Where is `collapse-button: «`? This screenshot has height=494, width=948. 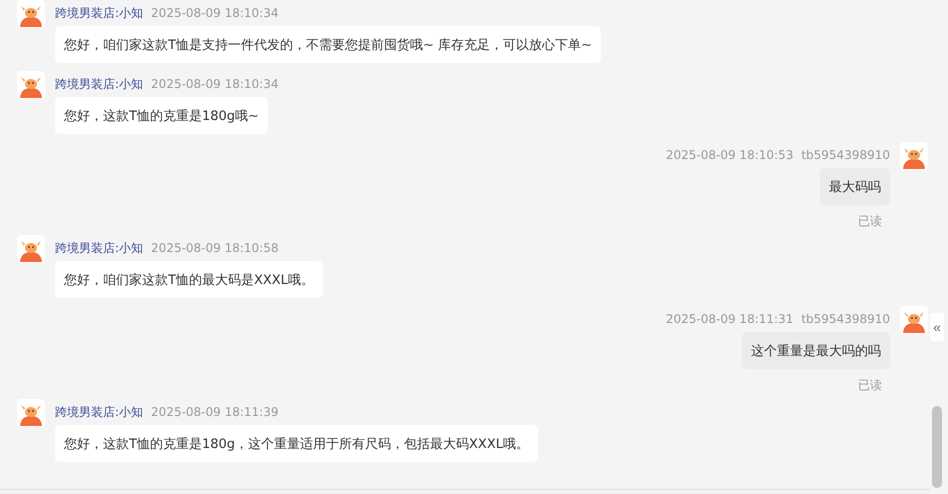 collapse-button: « is located at coordinates (937, 327).